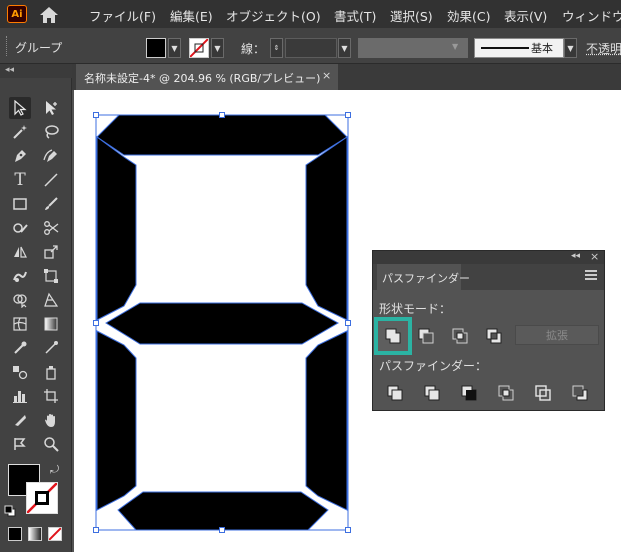 This screenshot has width=621, height=552. Describe the element at coordinates (20, 204) in the screenshot. I see `rectangle-tool-icon` at that location.